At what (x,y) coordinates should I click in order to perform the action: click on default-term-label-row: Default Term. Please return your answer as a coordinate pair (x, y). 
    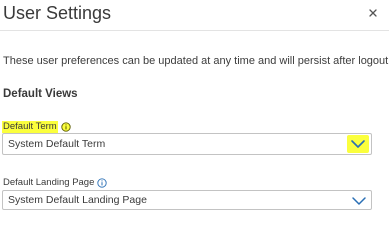
    Looking at the image, I should click on (36, 127).